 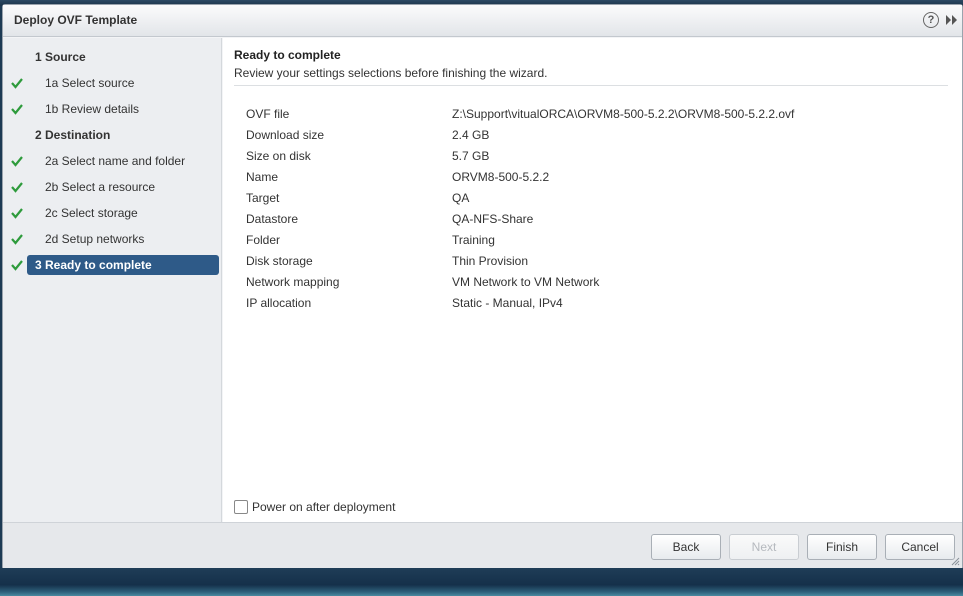 What do you see at coordinates (920, 547) in the screenshot?
I see `cancel-button: Cancel` at bounding box center [920, 547].